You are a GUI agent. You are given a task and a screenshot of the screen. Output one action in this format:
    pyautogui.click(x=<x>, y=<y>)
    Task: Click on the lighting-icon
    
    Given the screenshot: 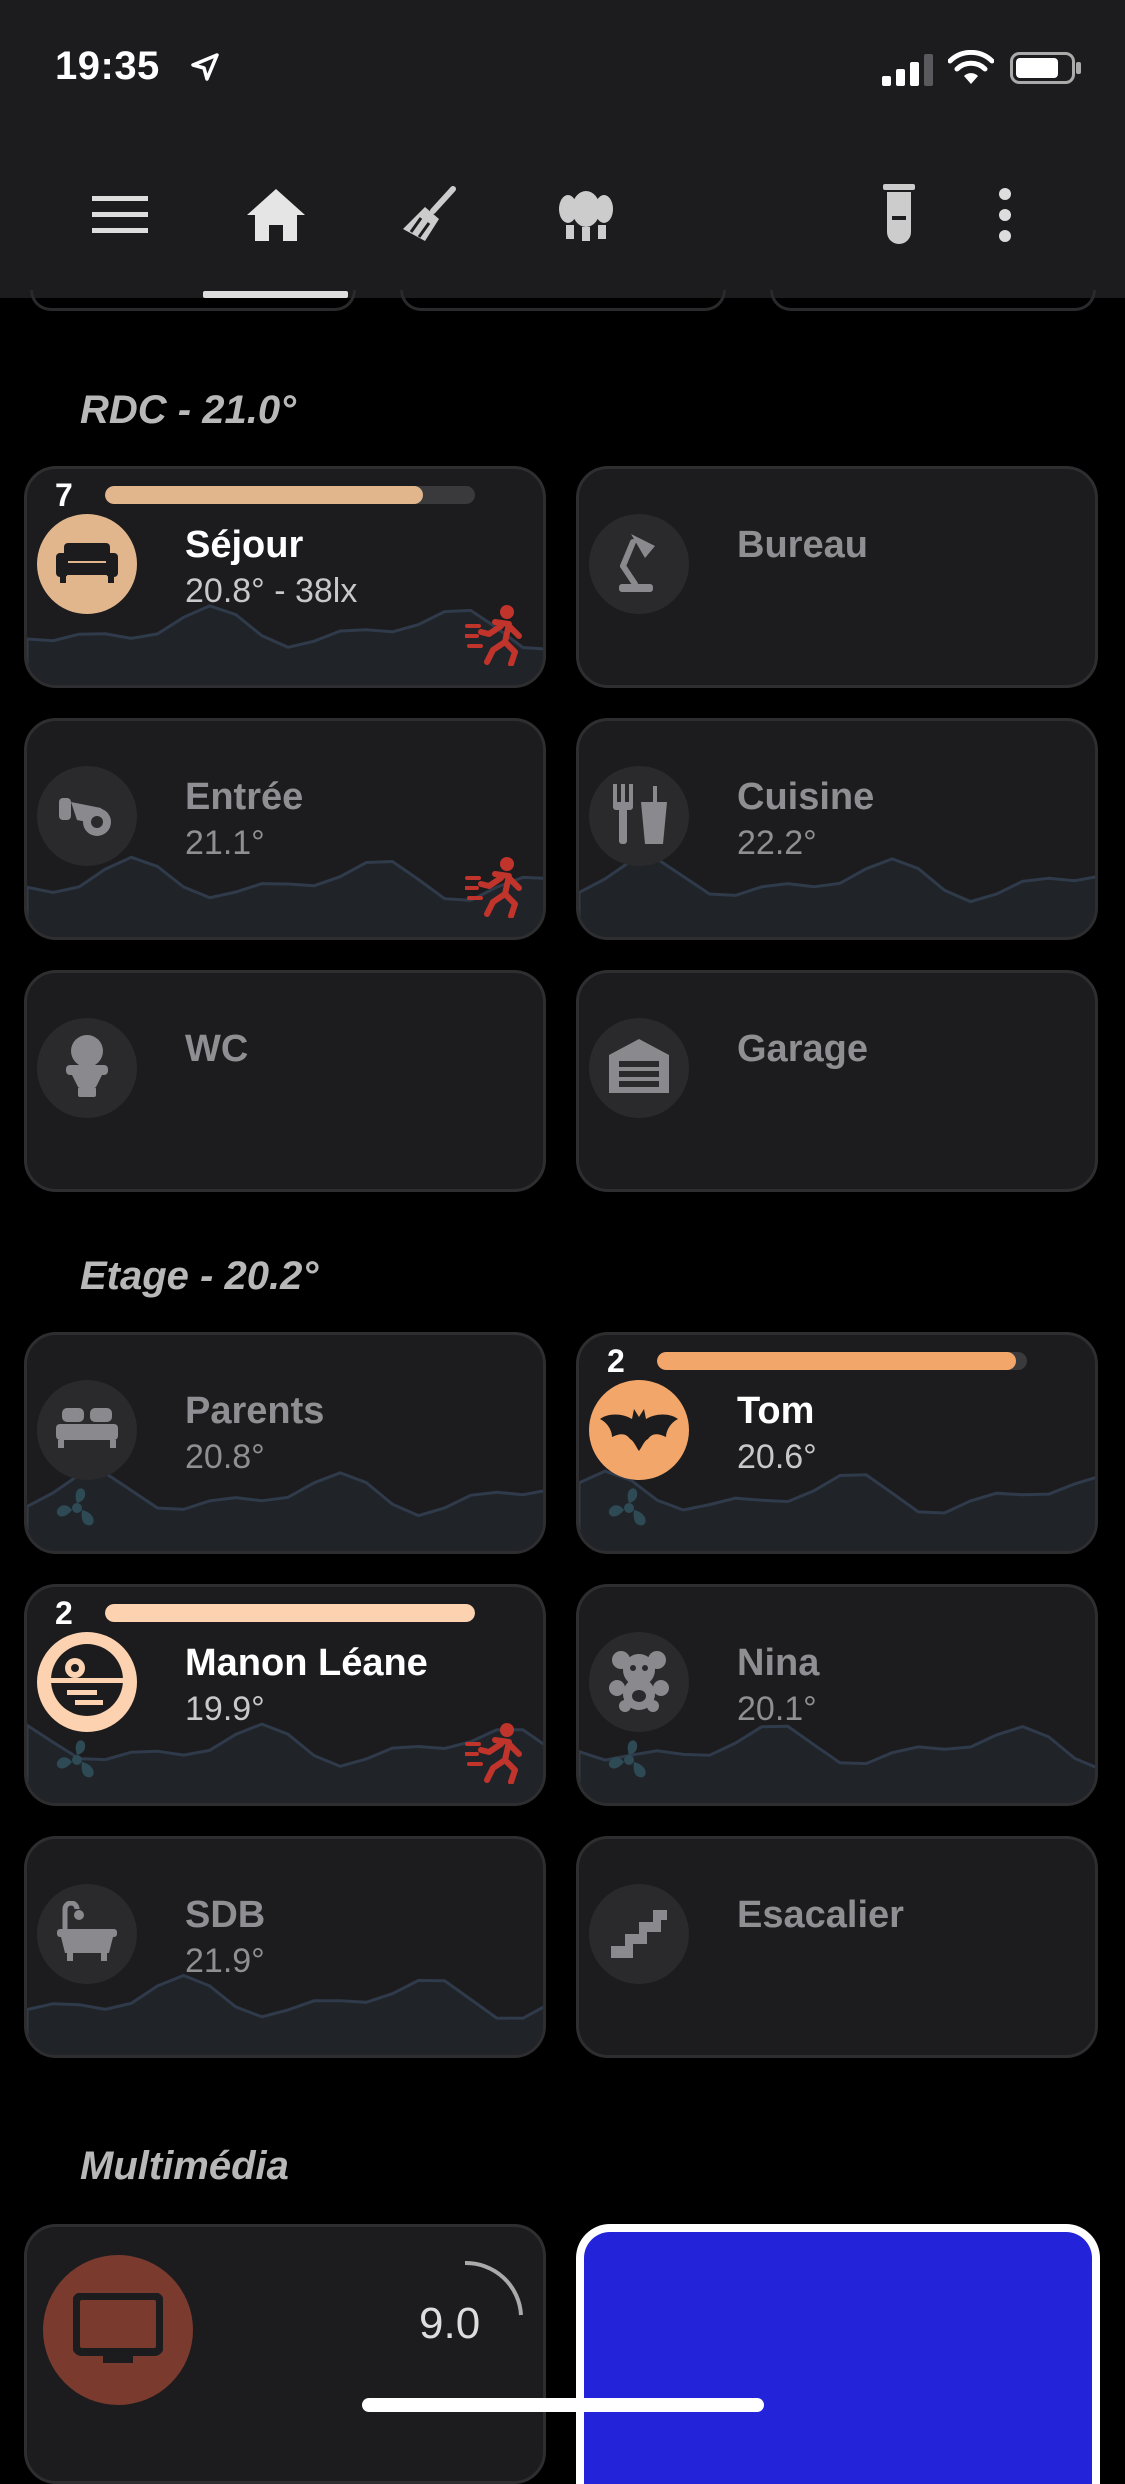 What is the action you would take?
    pyautogui.click(x=586, y=216)
    